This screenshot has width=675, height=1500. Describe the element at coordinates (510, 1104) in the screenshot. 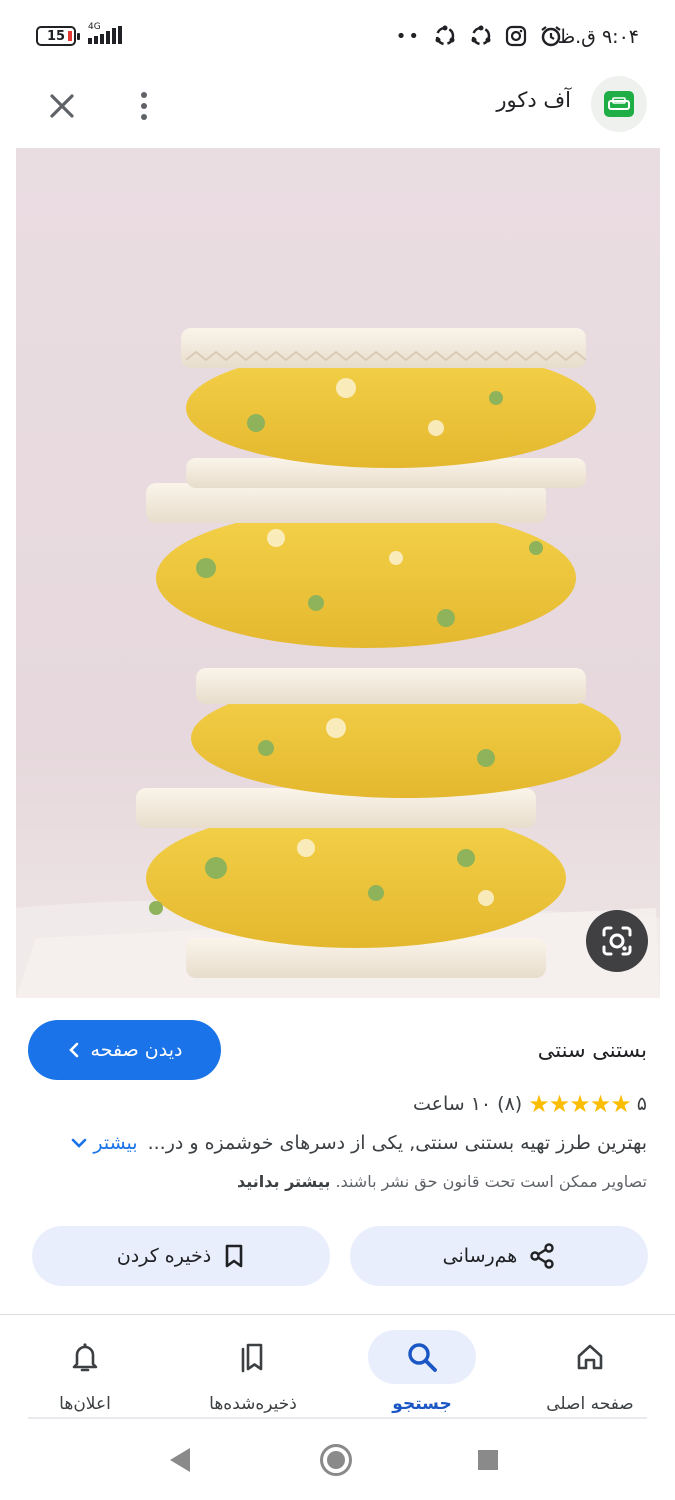

I see `review-count: (۸)` at that location.